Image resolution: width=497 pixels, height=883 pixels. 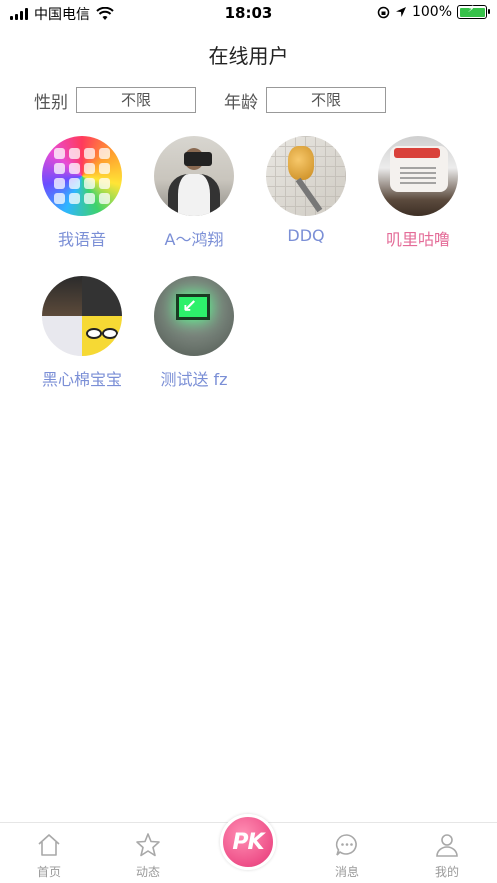 I want to click on status-right: 100%, so click(x=433, y=12).